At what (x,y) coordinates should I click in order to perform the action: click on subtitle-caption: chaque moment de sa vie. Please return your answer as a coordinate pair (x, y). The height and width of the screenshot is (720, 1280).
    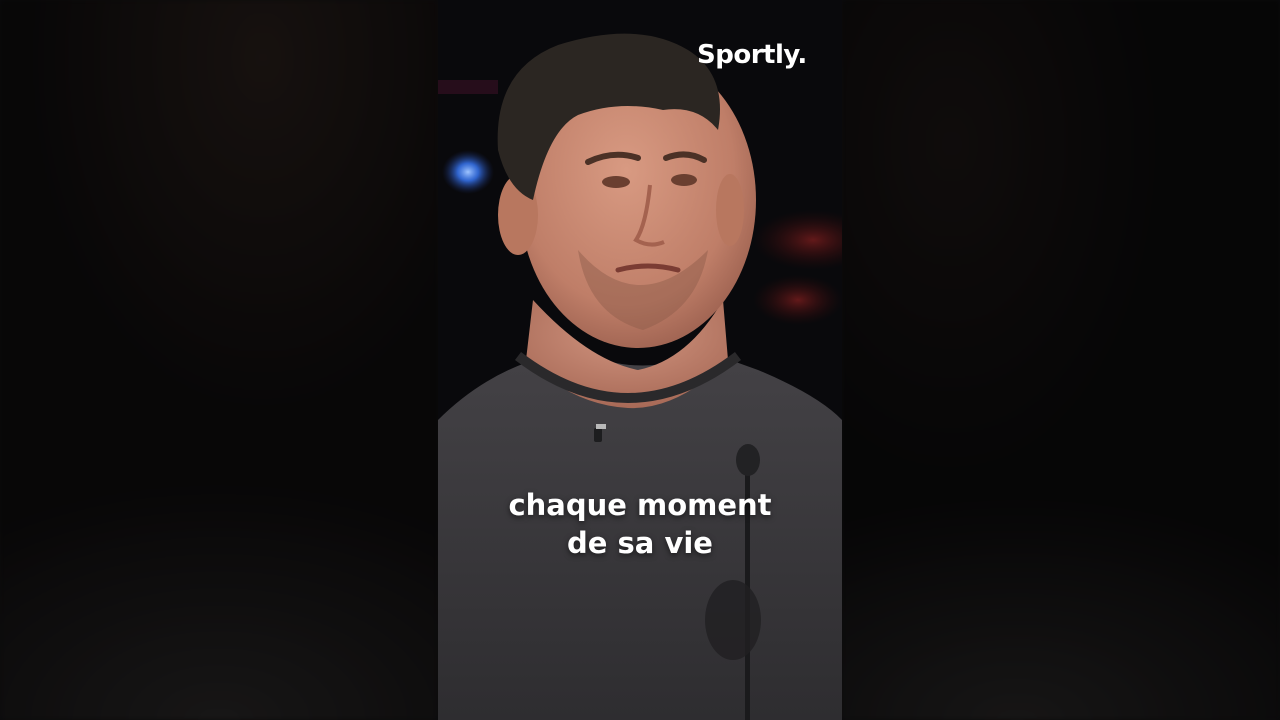
    Looking at the image, I should click on (640, 524).